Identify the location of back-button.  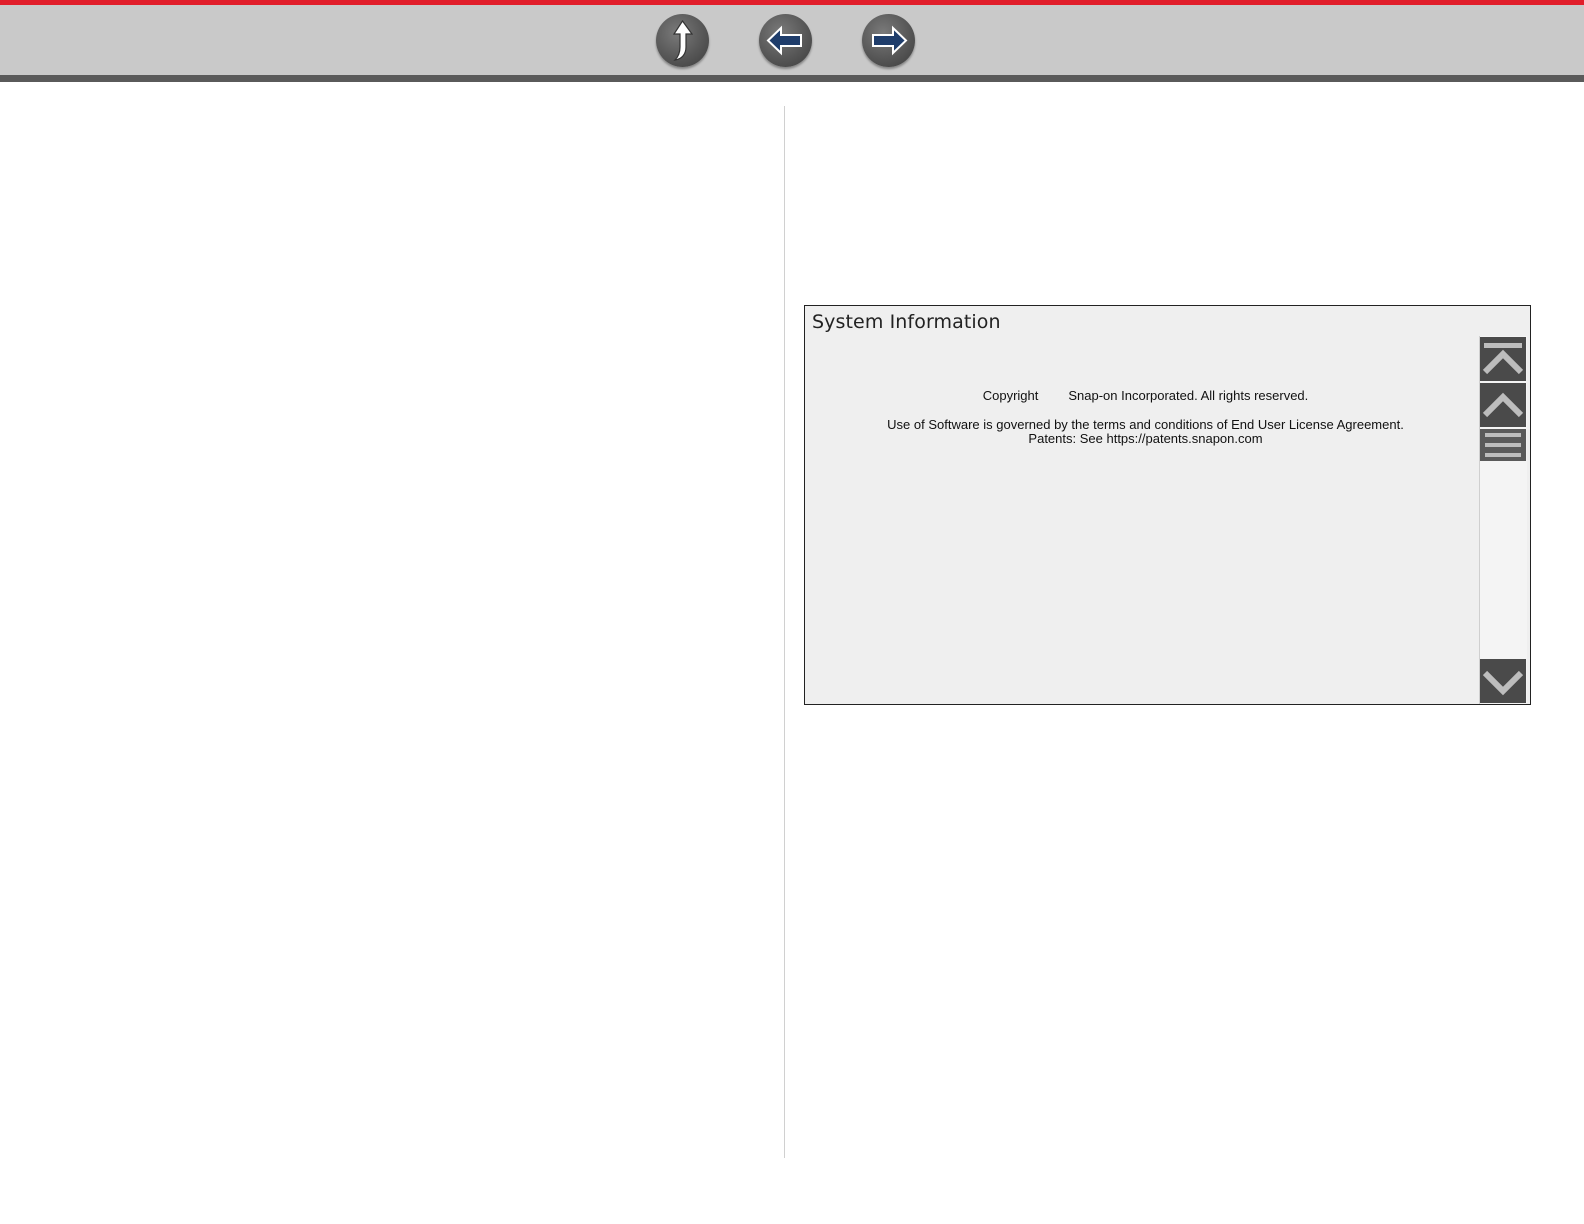
(785, 40).